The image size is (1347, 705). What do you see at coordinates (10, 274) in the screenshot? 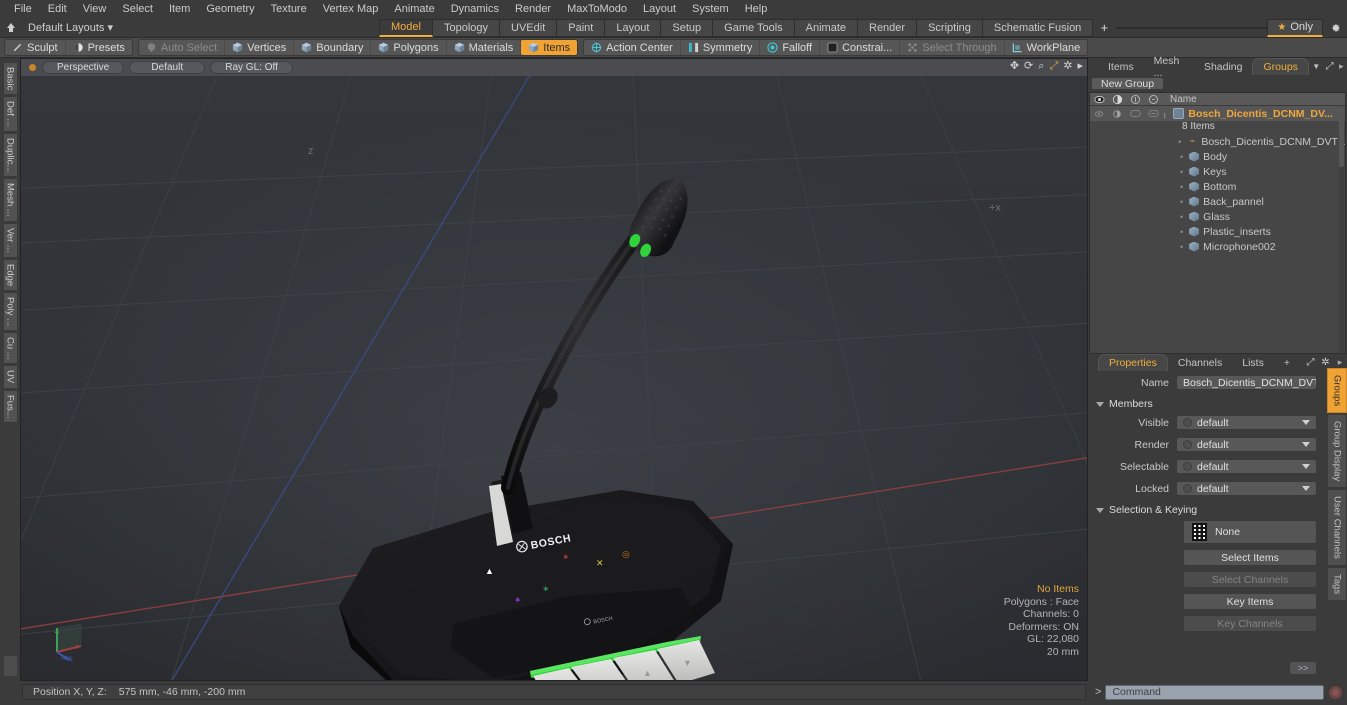
I see `left-tab-edge: Edge` at bounding box center [10, 274].